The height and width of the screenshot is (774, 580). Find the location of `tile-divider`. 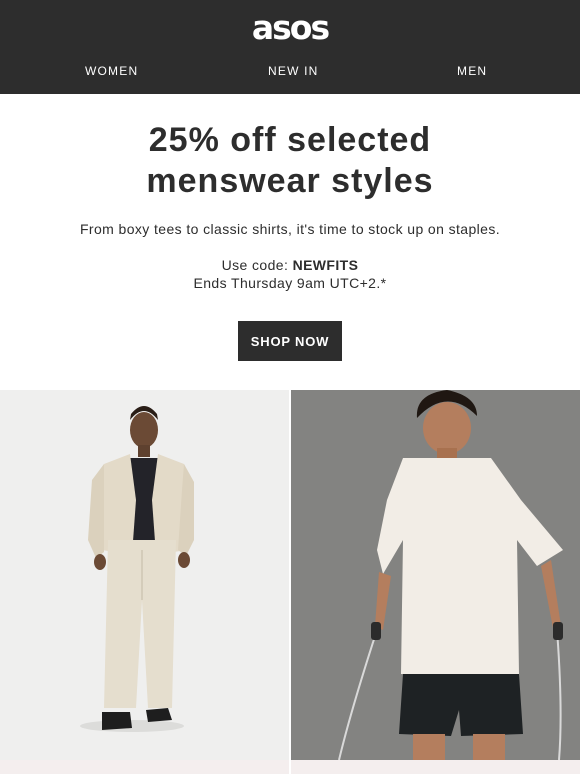

tile-divider is located at coordinates (290, 767).